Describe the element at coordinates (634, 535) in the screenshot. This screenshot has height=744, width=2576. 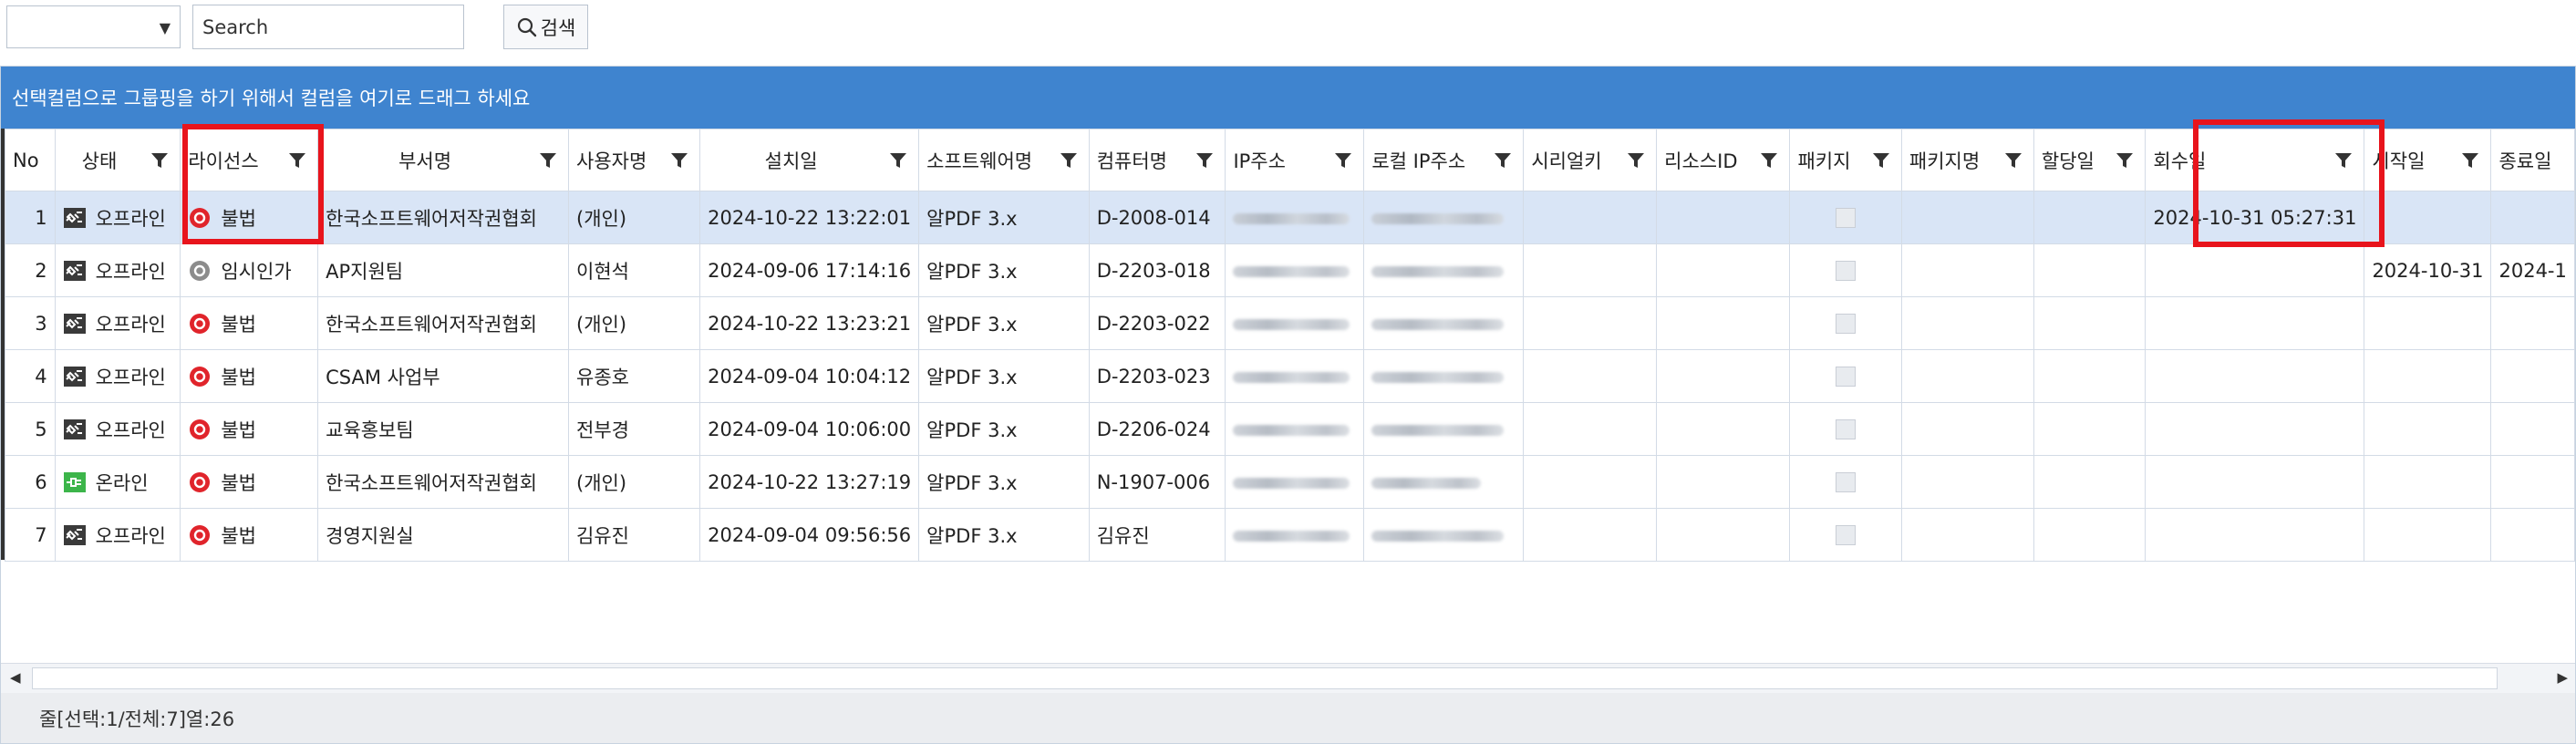
I see `cell-user: 김유진` at that location.